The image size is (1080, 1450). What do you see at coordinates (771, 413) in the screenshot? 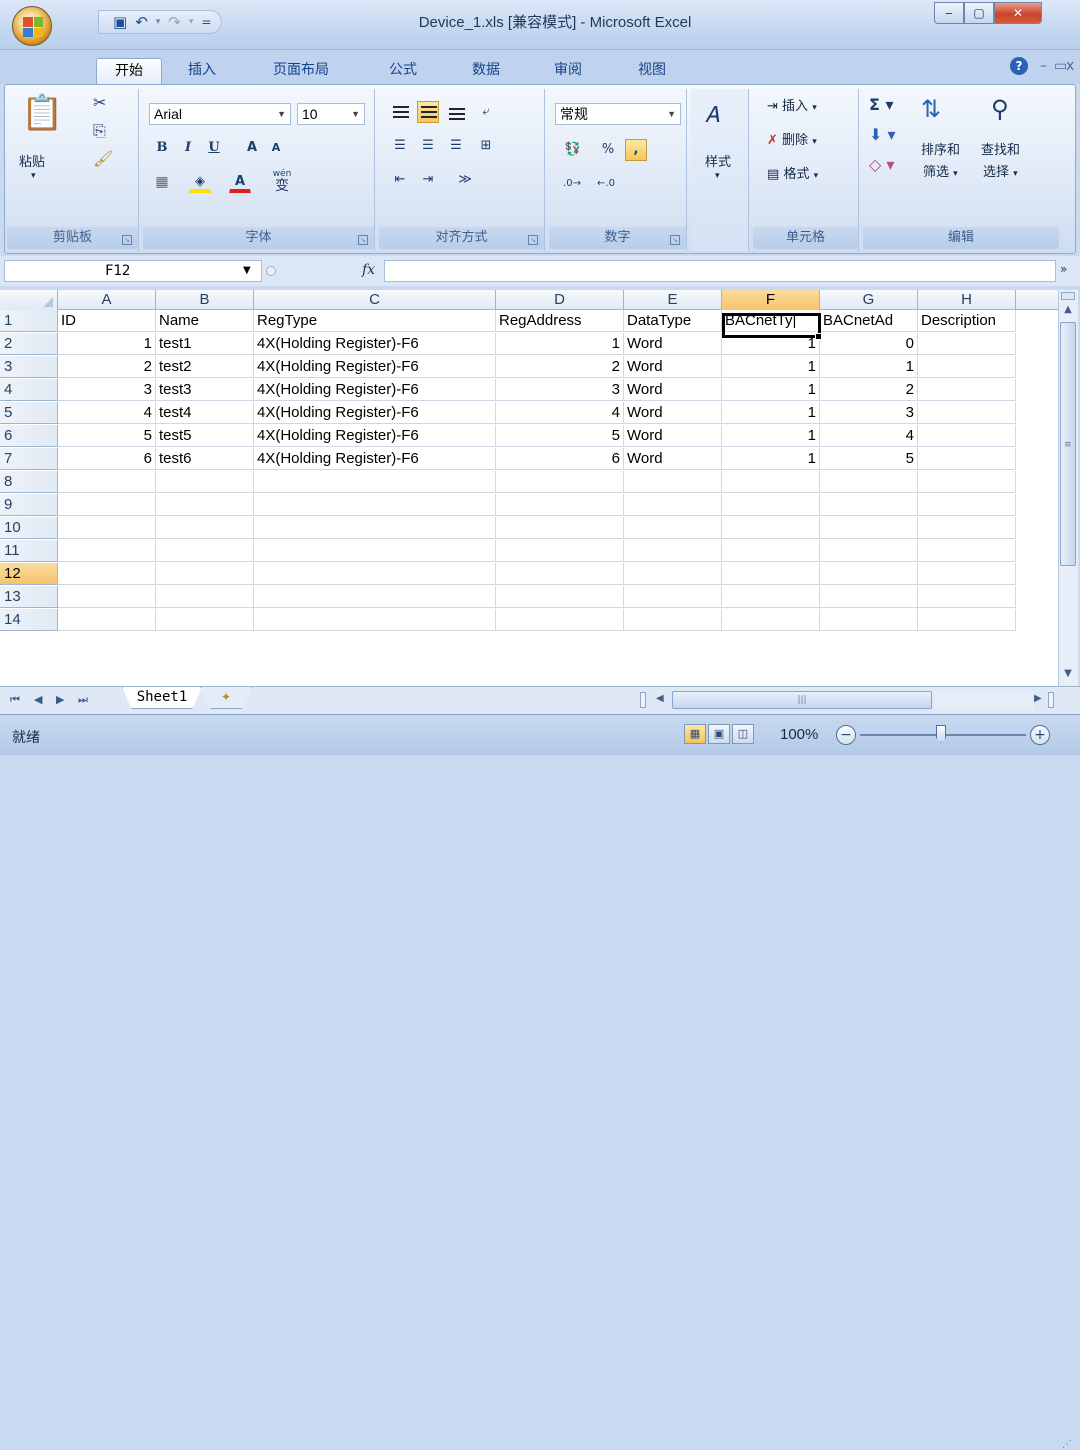
I see `cell-f5: 1` at bounding box center [771, 413].